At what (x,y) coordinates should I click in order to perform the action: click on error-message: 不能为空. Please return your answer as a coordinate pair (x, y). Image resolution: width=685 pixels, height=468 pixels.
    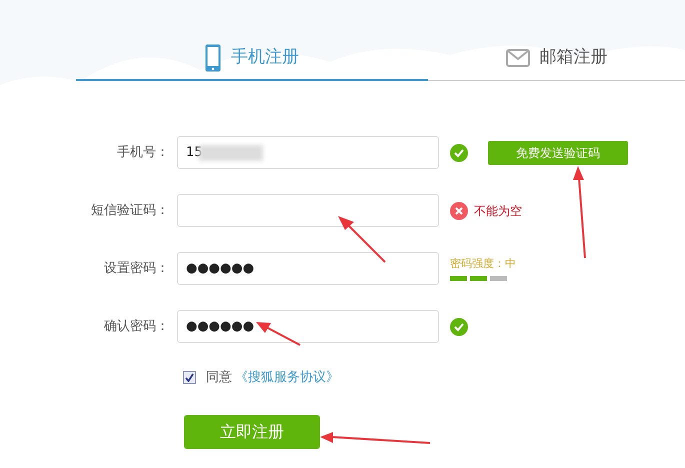
    Looking at the image, I should click on (498, 211).